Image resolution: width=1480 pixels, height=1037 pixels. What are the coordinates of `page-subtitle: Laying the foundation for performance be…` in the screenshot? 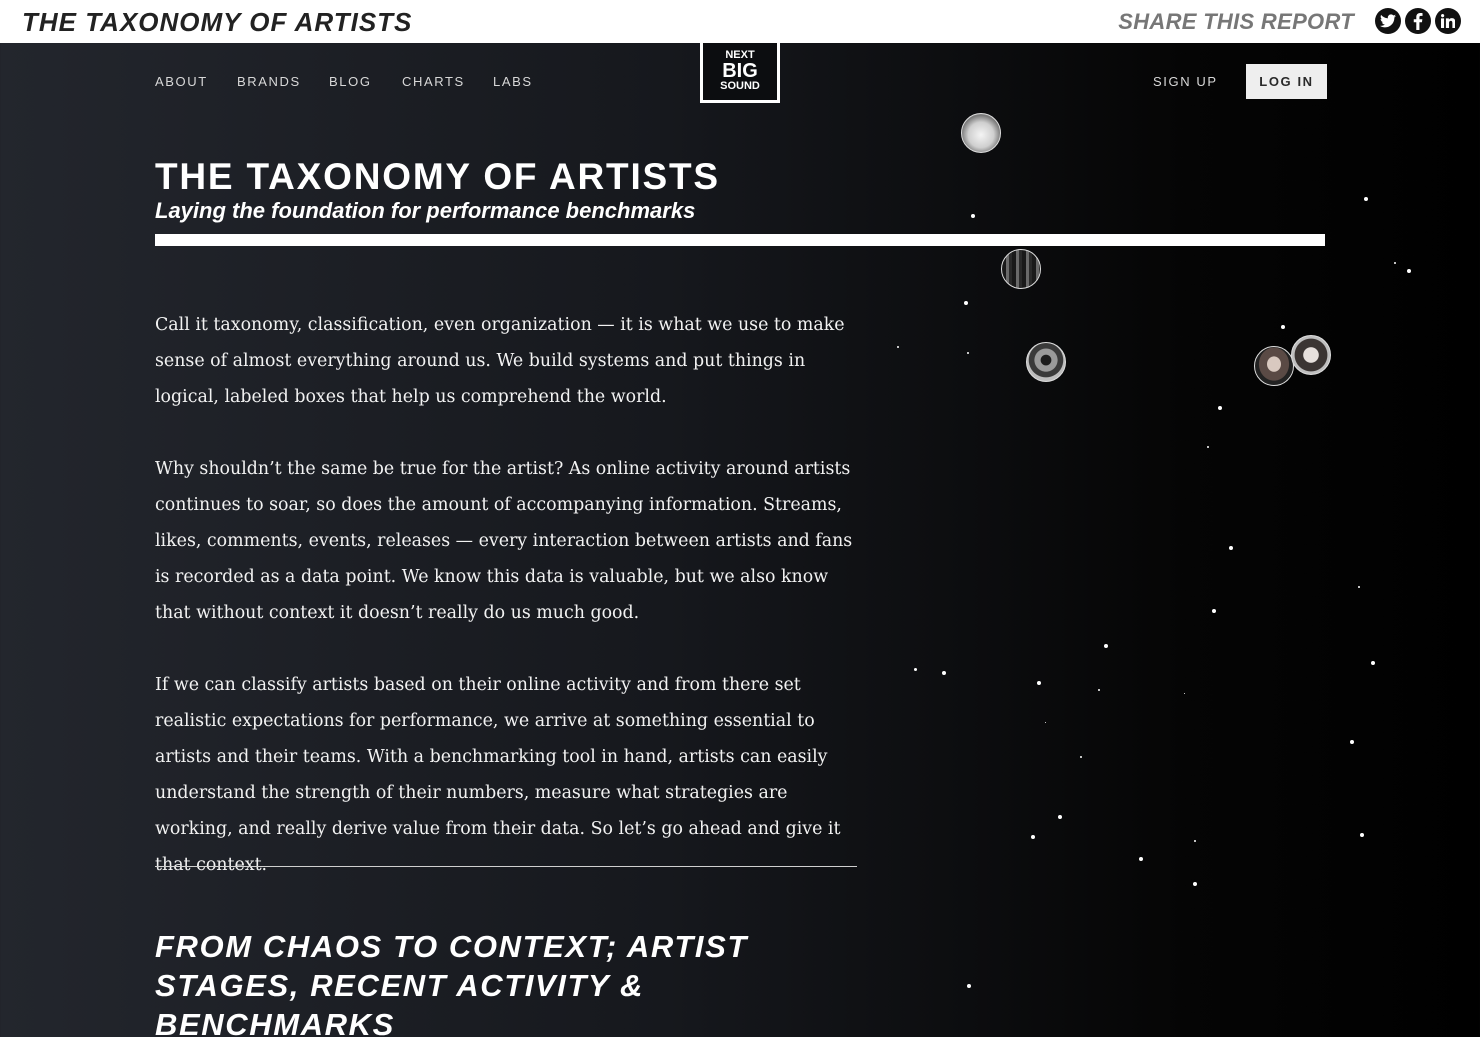 It's located at (425, 210).